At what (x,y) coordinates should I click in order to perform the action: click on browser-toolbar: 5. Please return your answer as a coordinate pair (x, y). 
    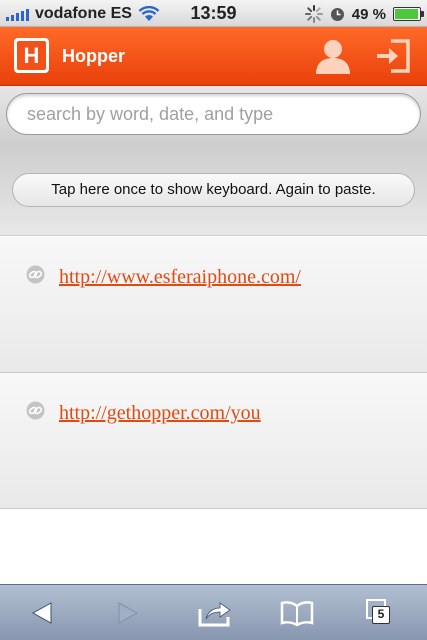
    Looking at the image, I should click on (213, 612).